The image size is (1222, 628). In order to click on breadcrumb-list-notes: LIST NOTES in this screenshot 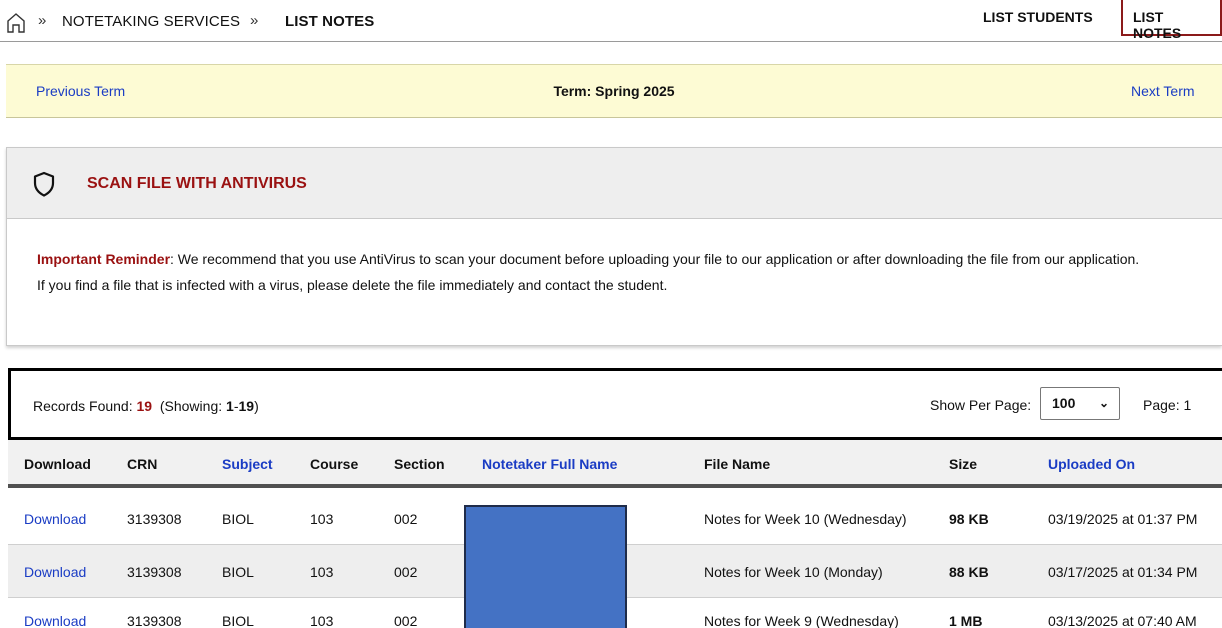, I will do `click(330, 21)`.